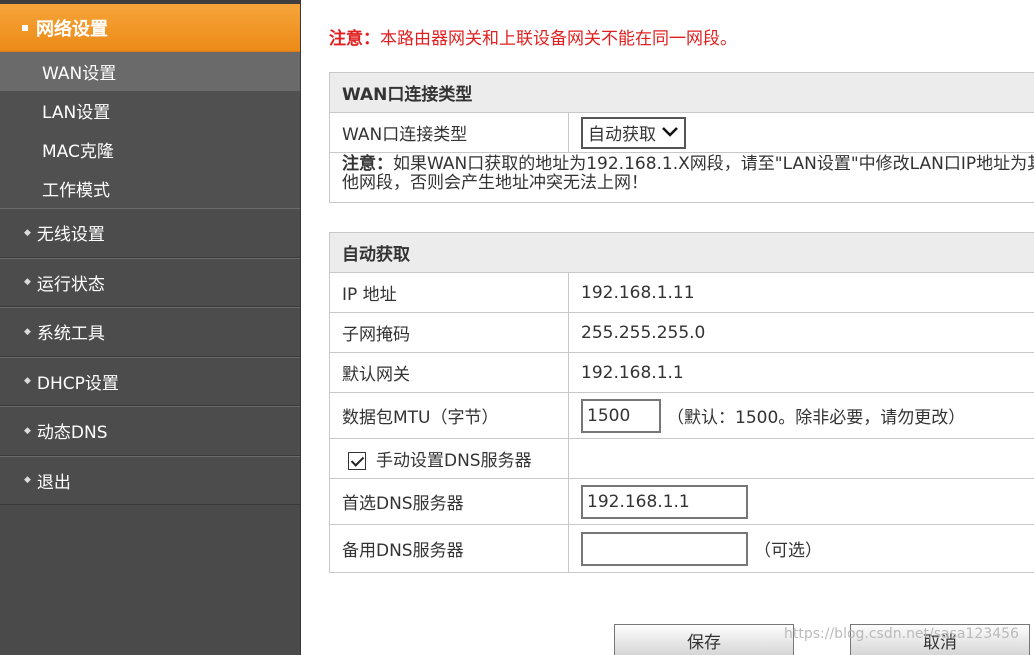 This screenshot has height=655, width=1034. What do you see at coordinates (681, 92) in the screenshot?
I see `wan-type-header: WAN口连接类型` at bounding box center [681, 92].